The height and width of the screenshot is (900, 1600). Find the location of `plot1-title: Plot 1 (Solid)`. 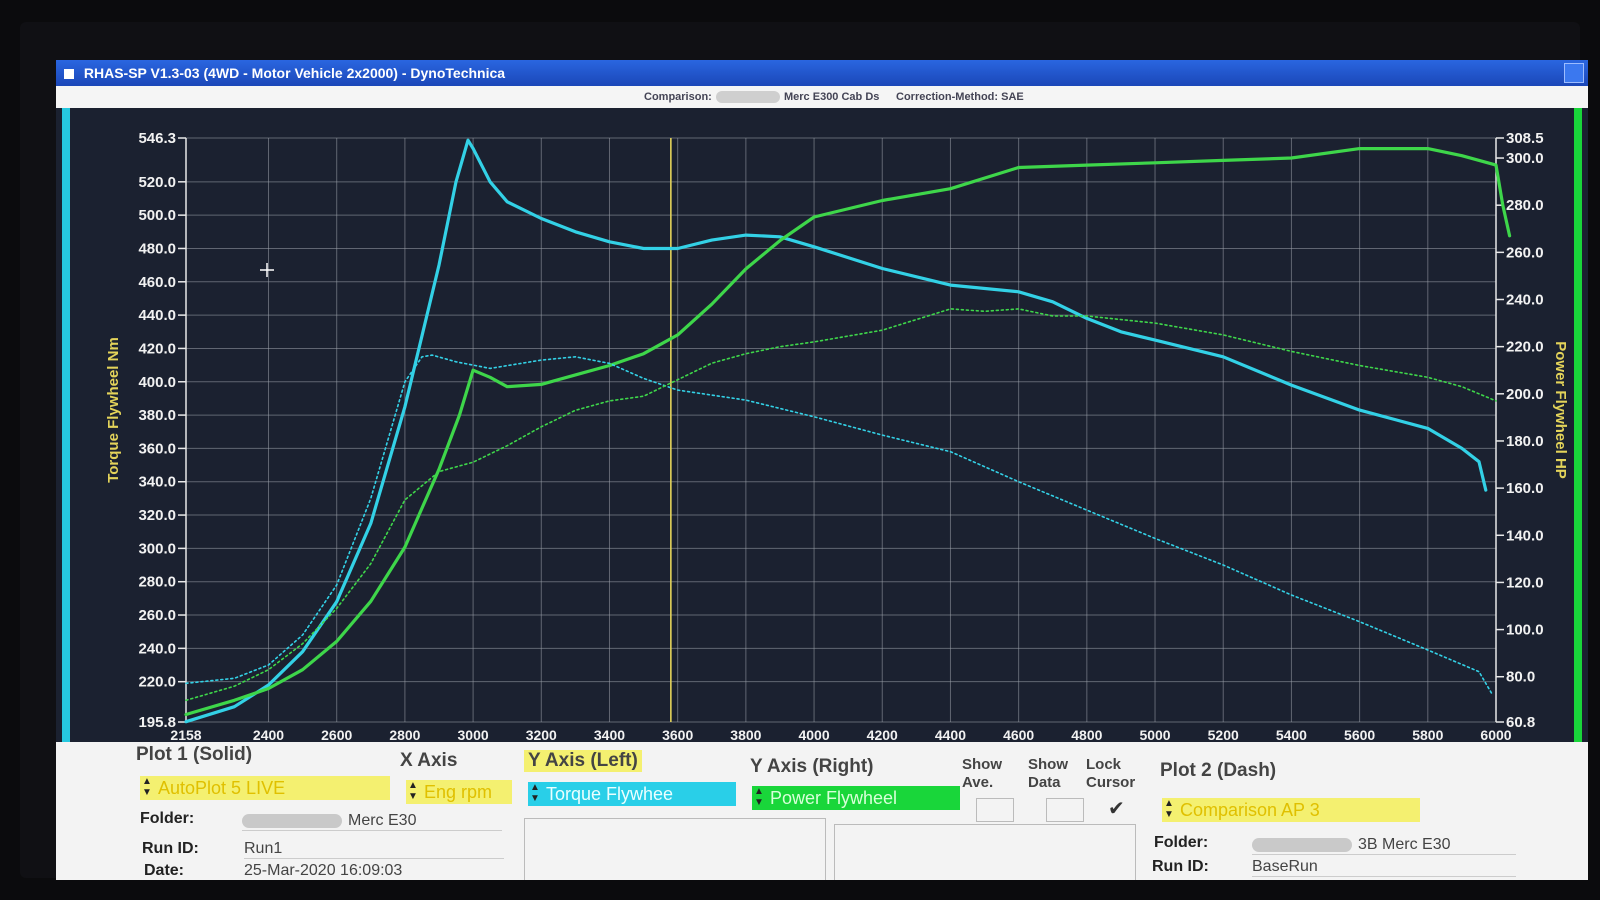

plot1-title: Plot 1 (Solid) is located at coordinates (194, 754).